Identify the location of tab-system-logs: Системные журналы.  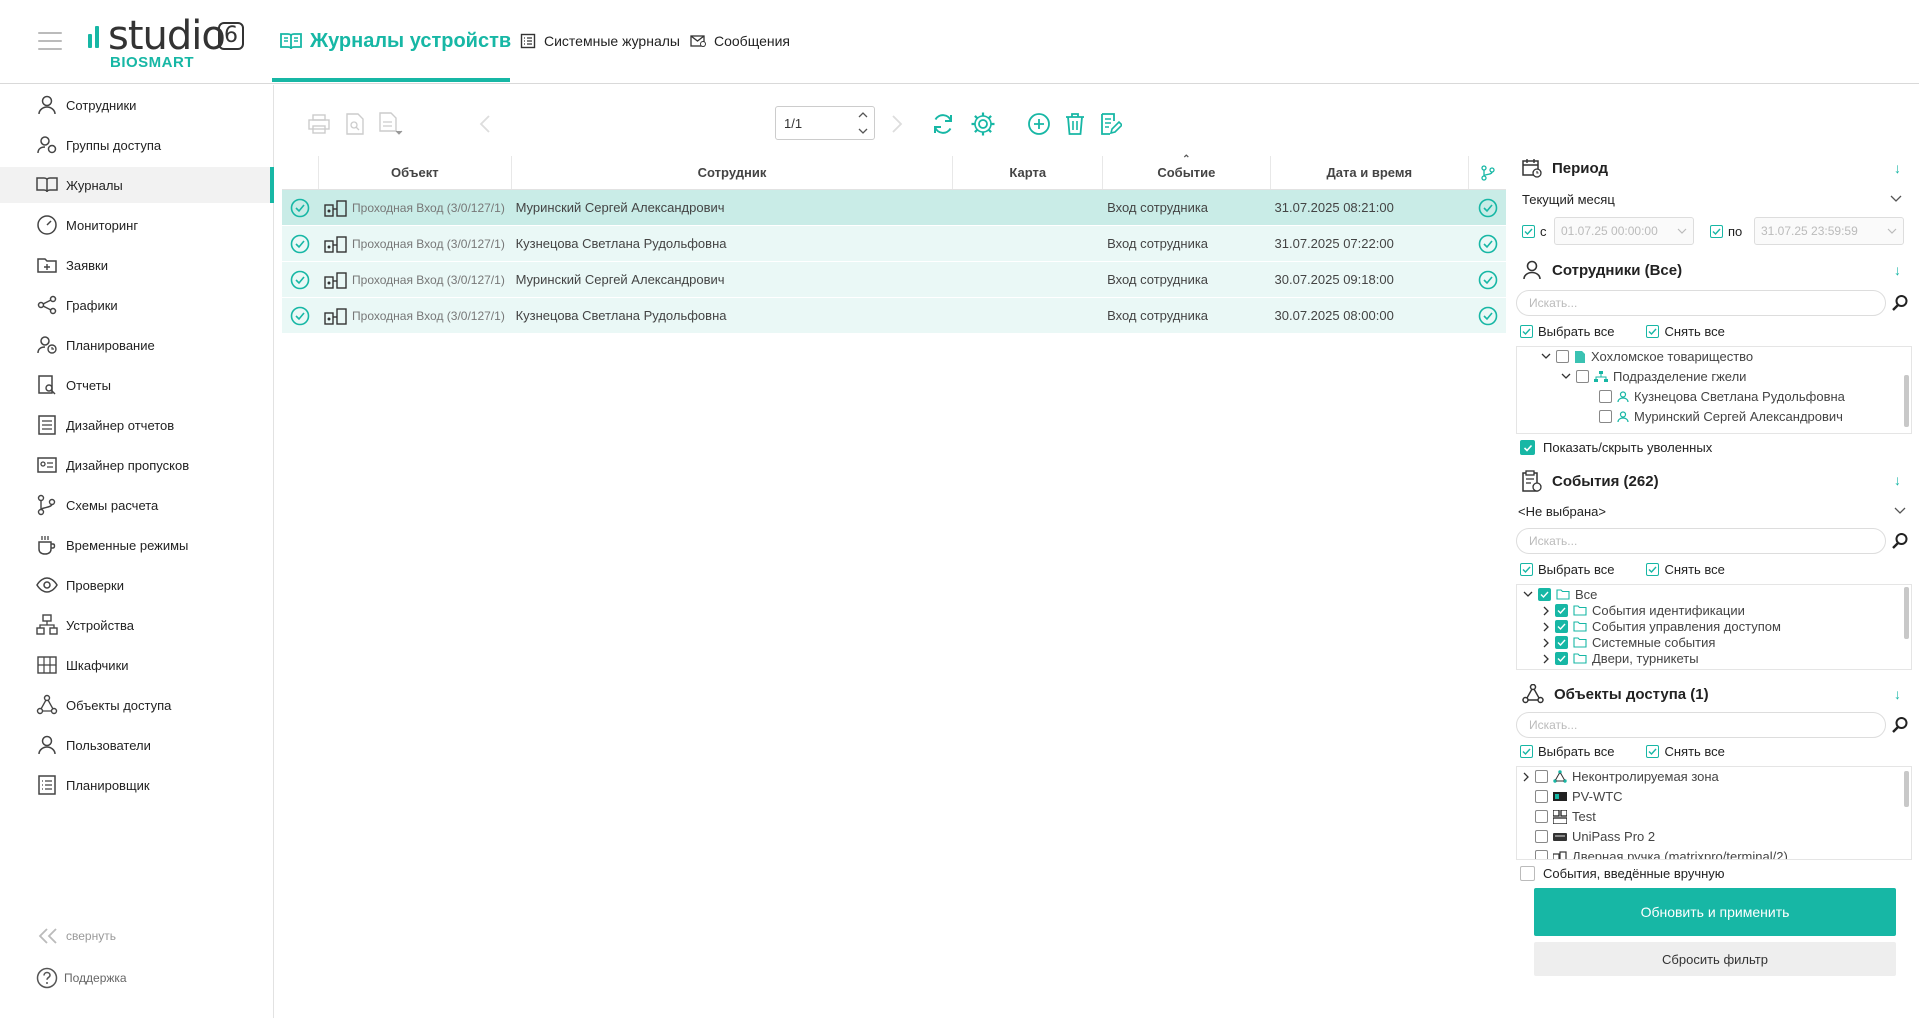
(600, 41).